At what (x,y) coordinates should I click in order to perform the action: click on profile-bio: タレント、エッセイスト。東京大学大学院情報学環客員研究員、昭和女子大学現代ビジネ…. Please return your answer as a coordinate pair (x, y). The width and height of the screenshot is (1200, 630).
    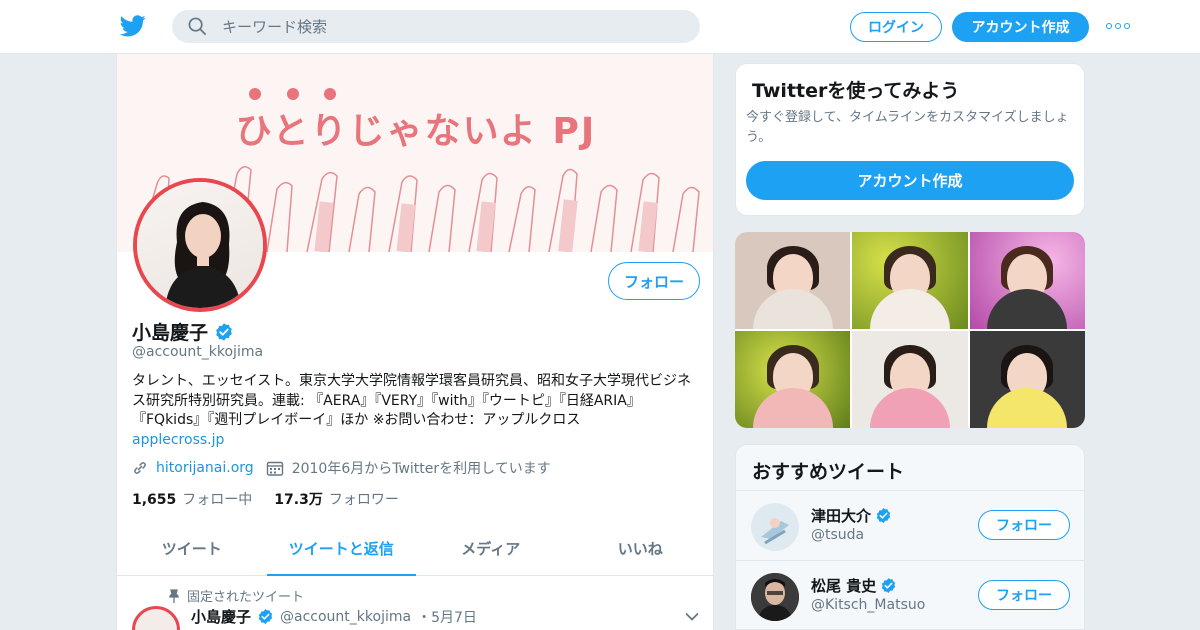
    Looking at the image, I should click on (417, 411).